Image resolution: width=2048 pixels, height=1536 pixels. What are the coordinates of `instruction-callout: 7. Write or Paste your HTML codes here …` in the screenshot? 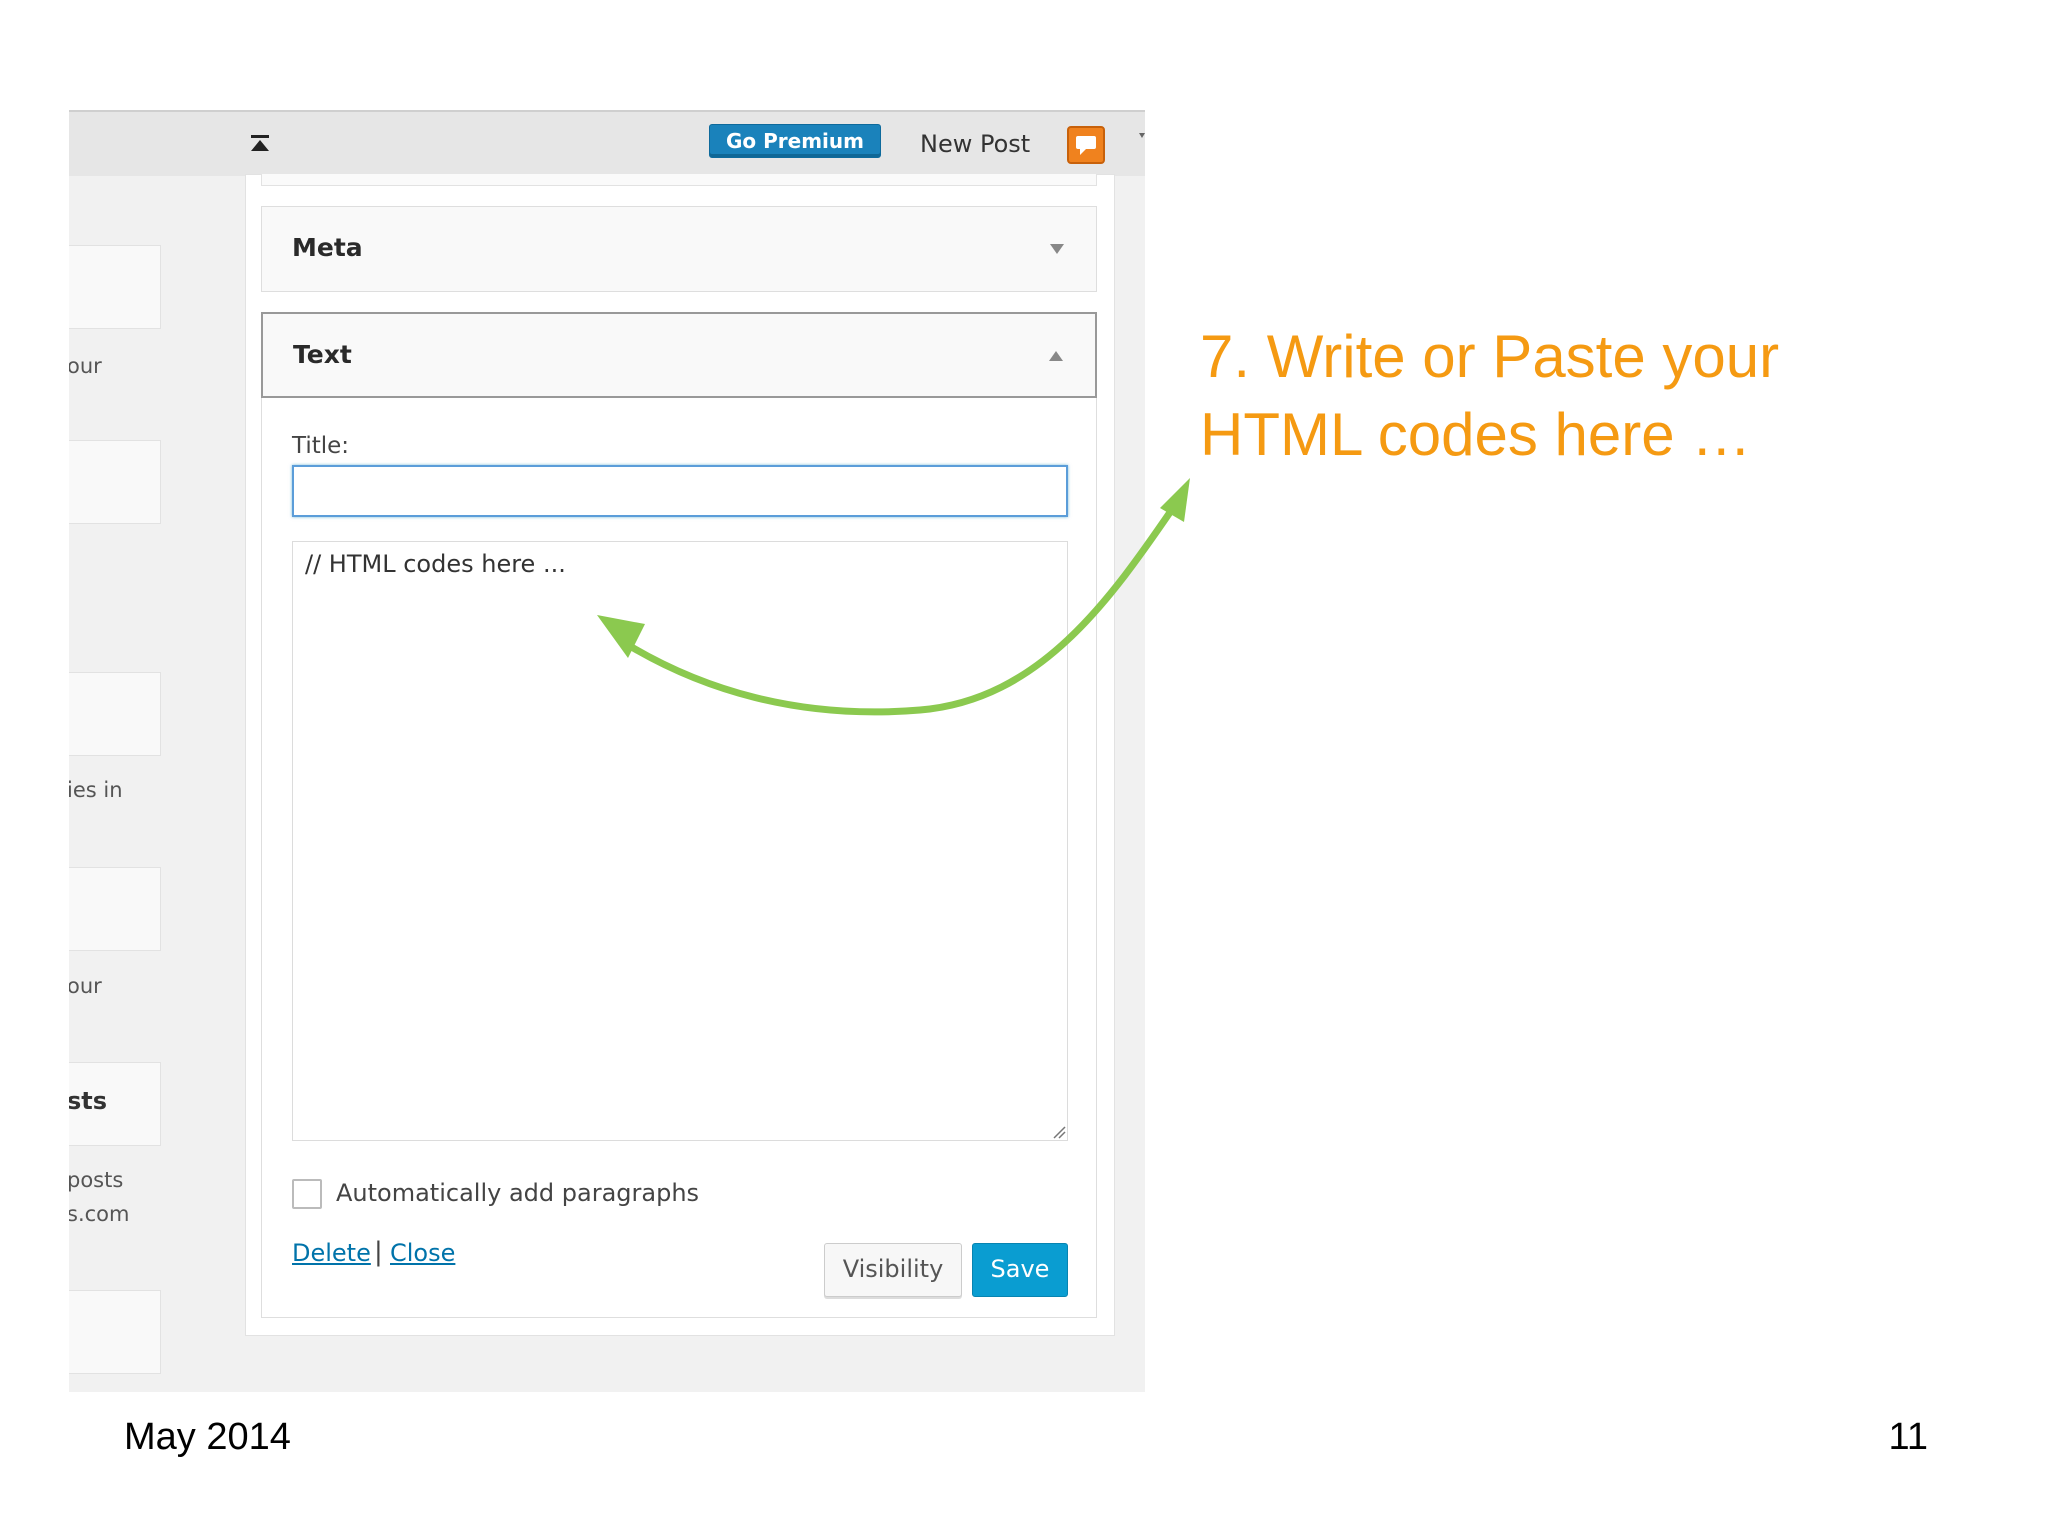 It's located at (1580, 396).